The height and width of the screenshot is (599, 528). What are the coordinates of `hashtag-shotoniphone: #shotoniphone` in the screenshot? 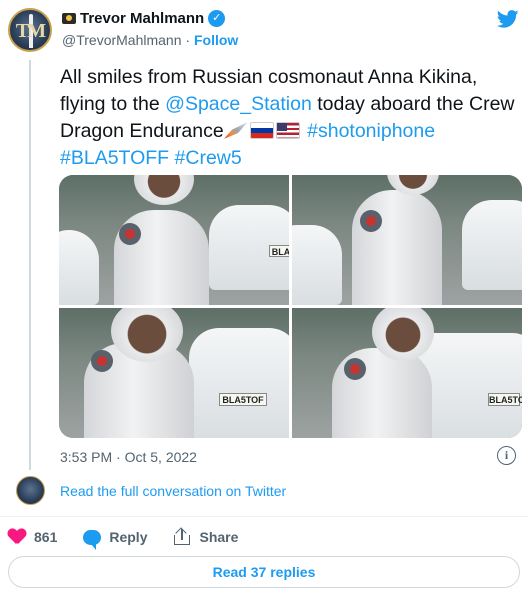 It's located at (371, 131).